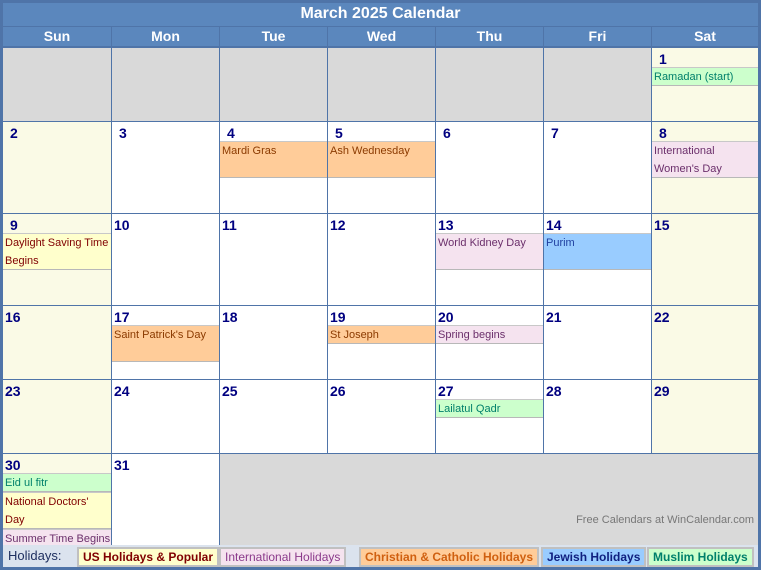  I want to click on day-number: 30, so click(13, 465).